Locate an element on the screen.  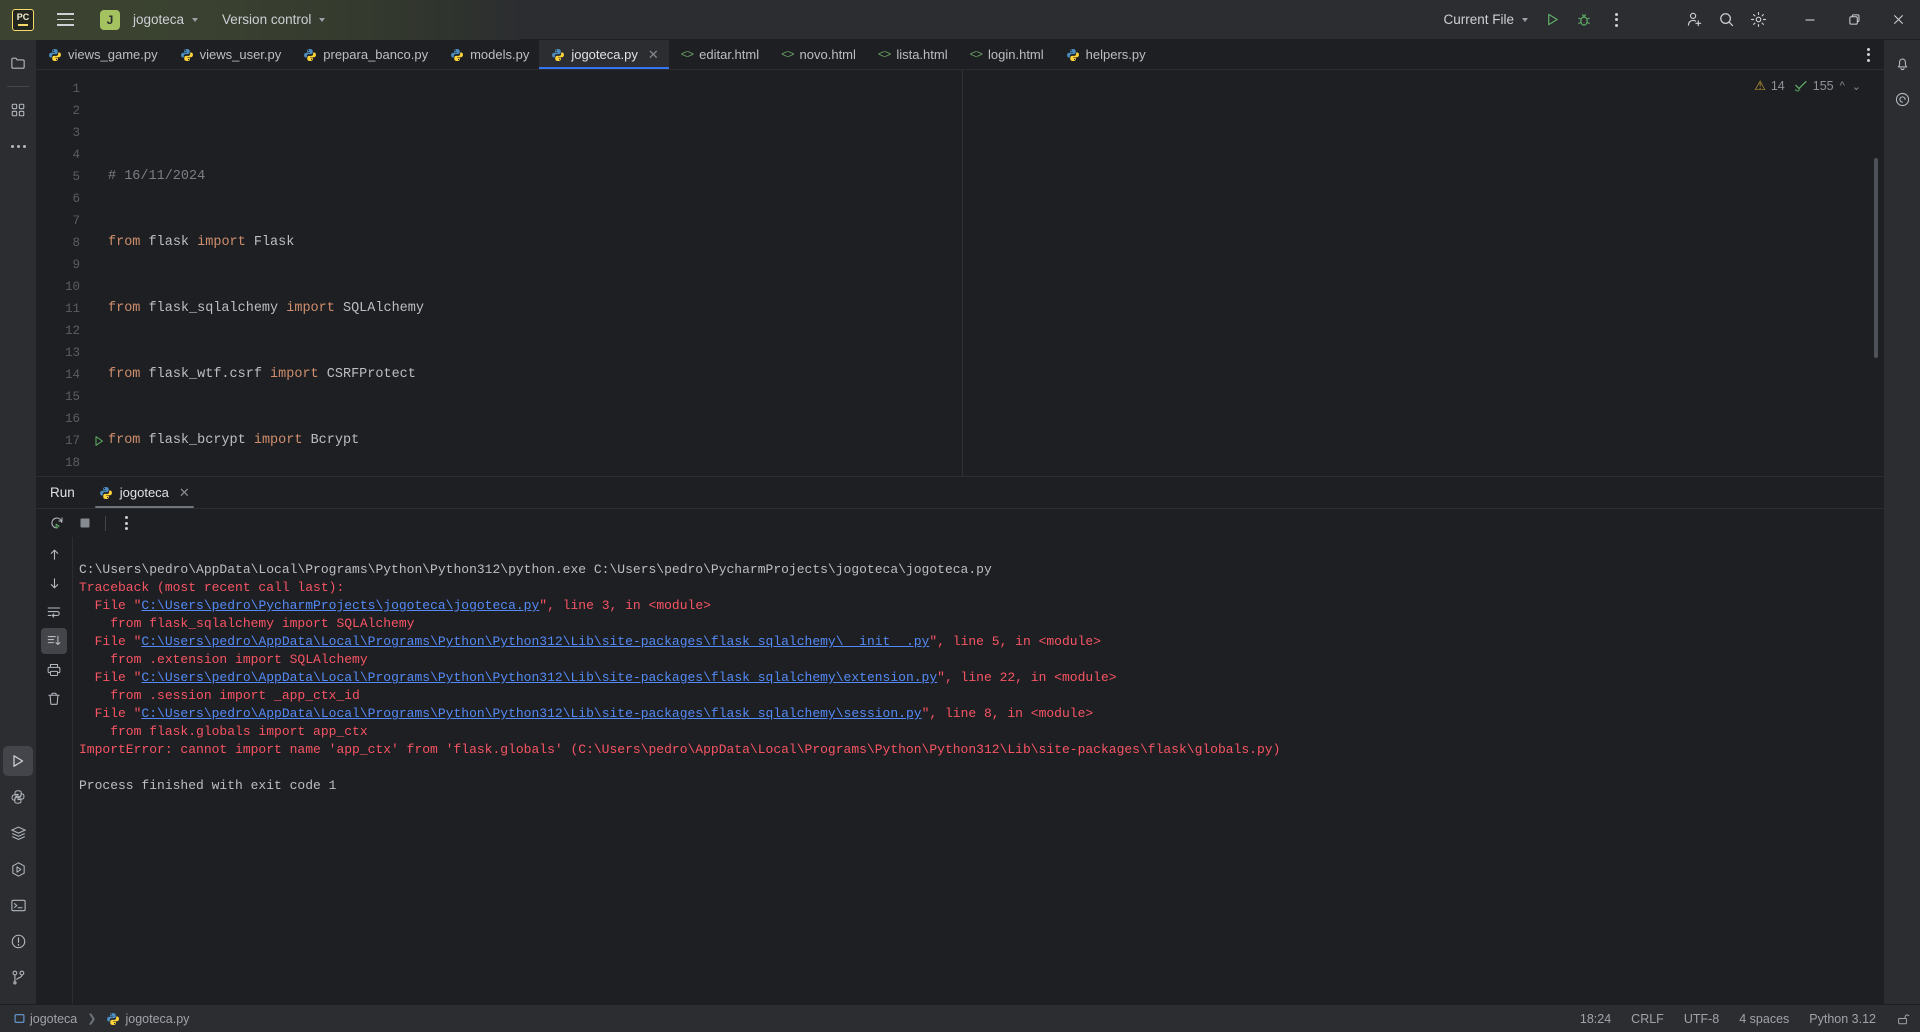
version-control-tool-window-button is located at coordinates (18, 977).